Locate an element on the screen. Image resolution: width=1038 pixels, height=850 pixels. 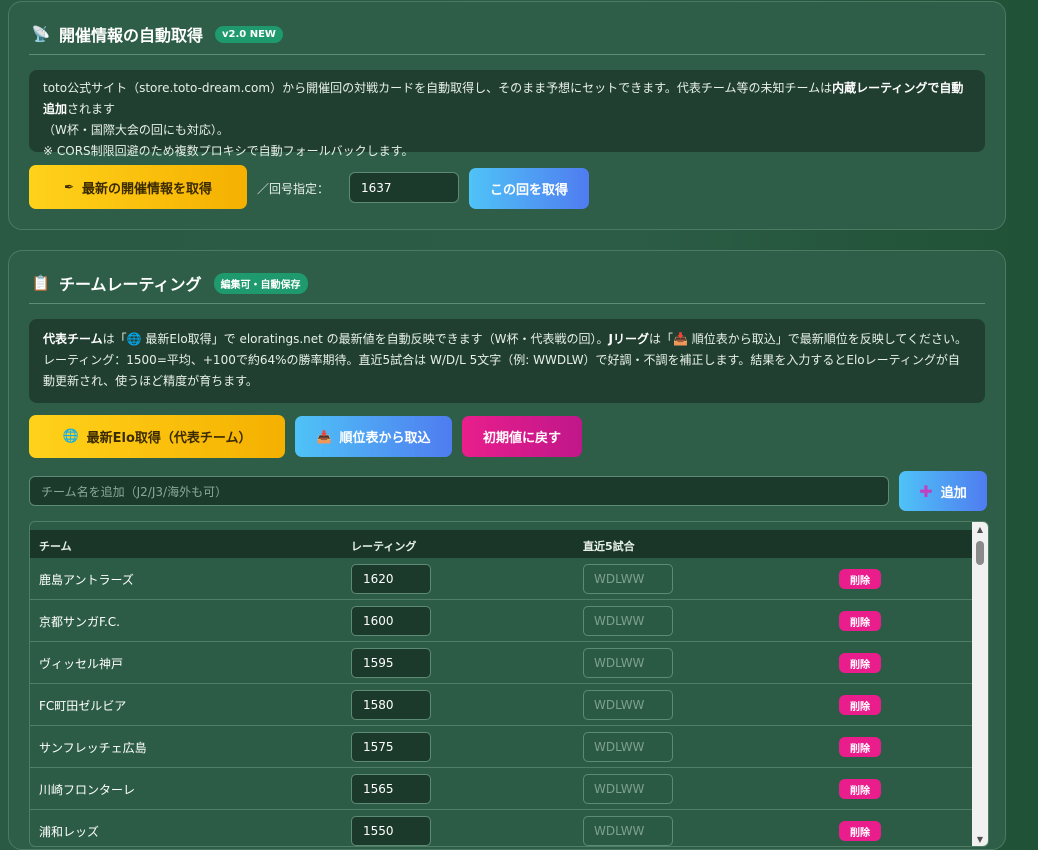
rating-panel-title: 📋 チームレーティング 編集可・自動保存 is located at coordinates (169, 283).